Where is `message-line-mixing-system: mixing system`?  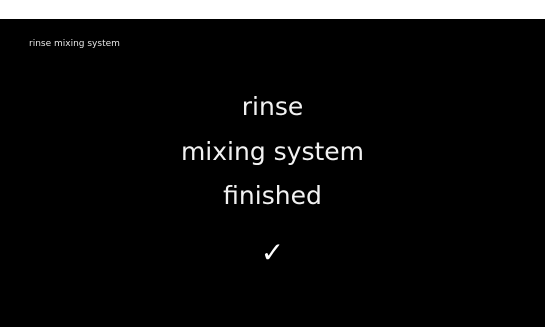 message-line-mixing-system: mixing system is located at coordinates (272, 151).